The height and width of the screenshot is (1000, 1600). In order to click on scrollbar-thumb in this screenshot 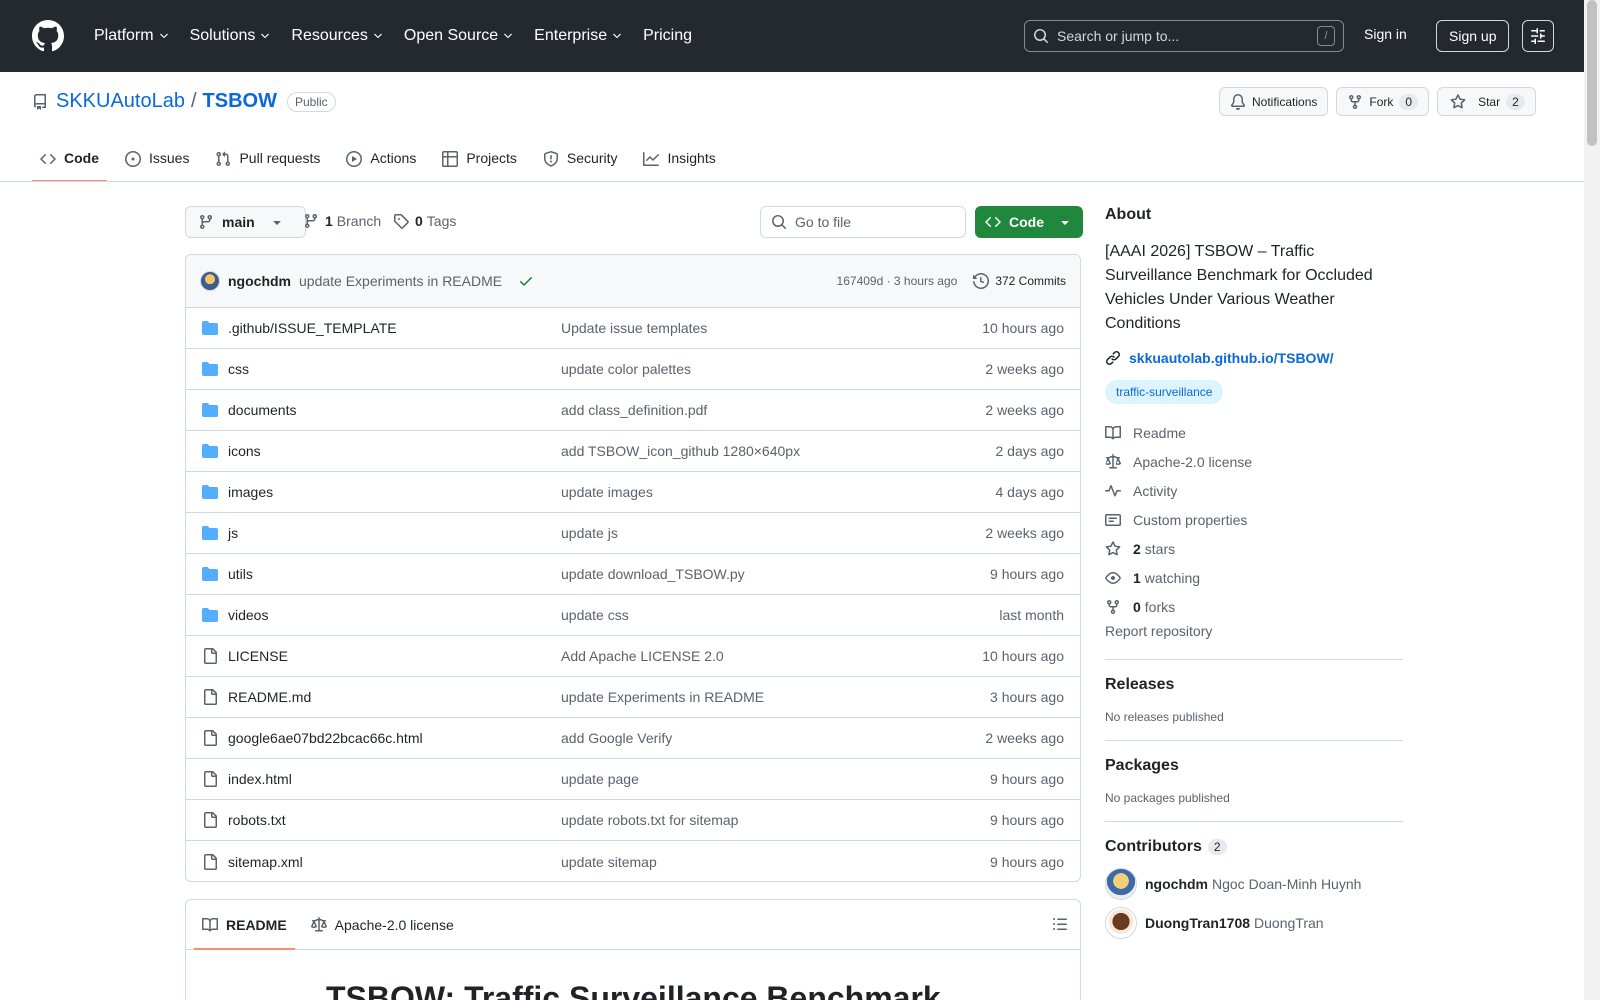, I will do `click(1592, 73)`.